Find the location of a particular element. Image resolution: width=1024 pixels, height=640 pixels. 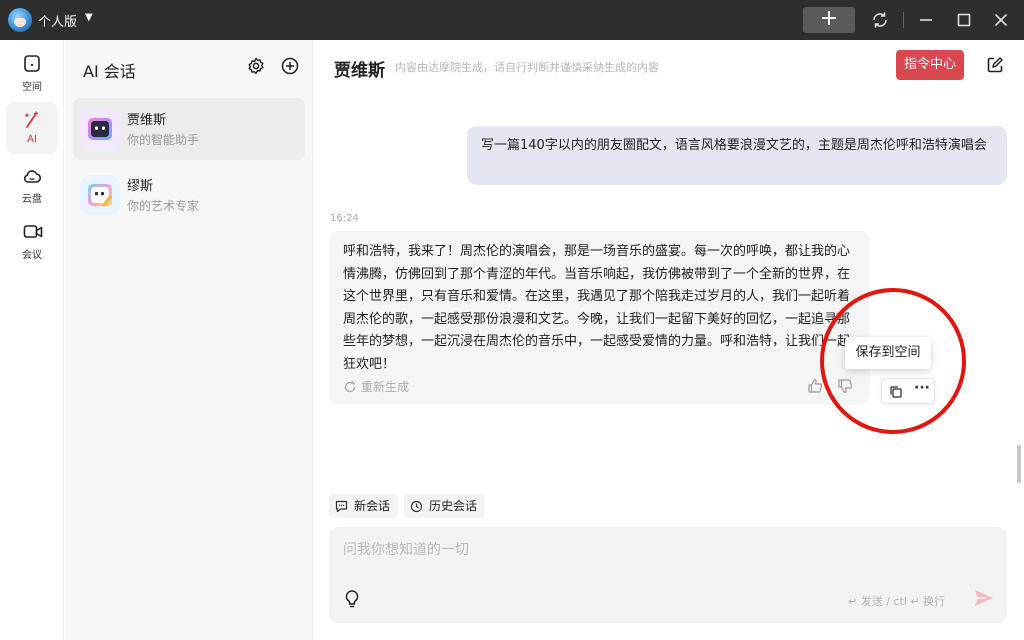

session-desc: 你的智能助手 is located at coordinates (163, 140).